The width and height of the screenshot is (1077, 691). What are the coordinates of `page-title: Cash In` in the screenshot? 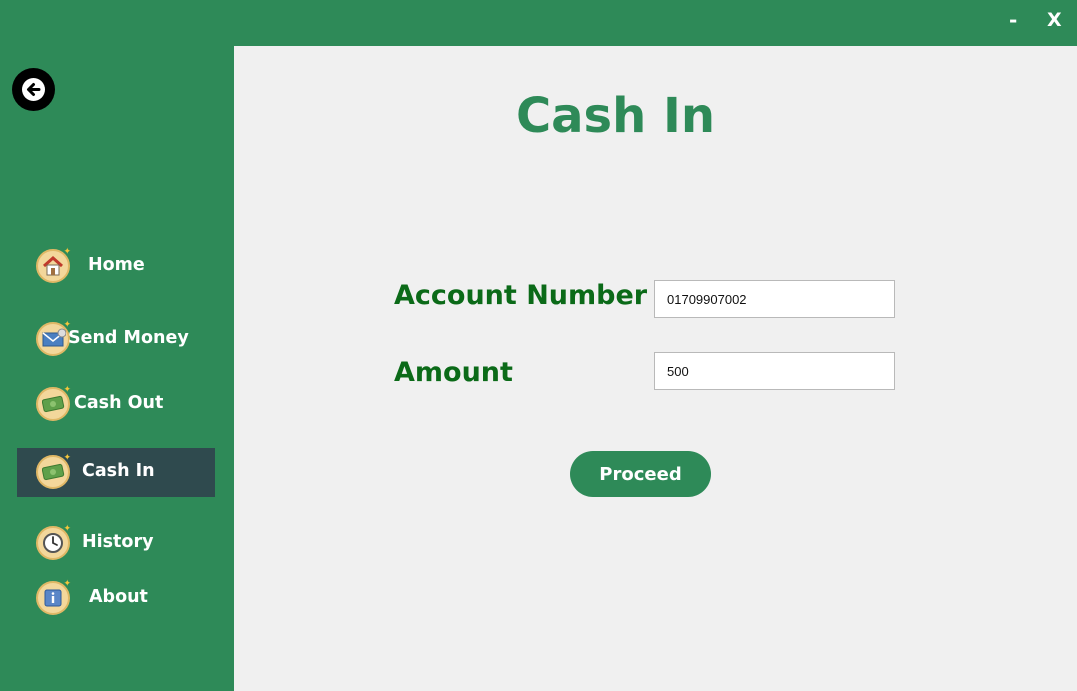 It's located at (615, 116).